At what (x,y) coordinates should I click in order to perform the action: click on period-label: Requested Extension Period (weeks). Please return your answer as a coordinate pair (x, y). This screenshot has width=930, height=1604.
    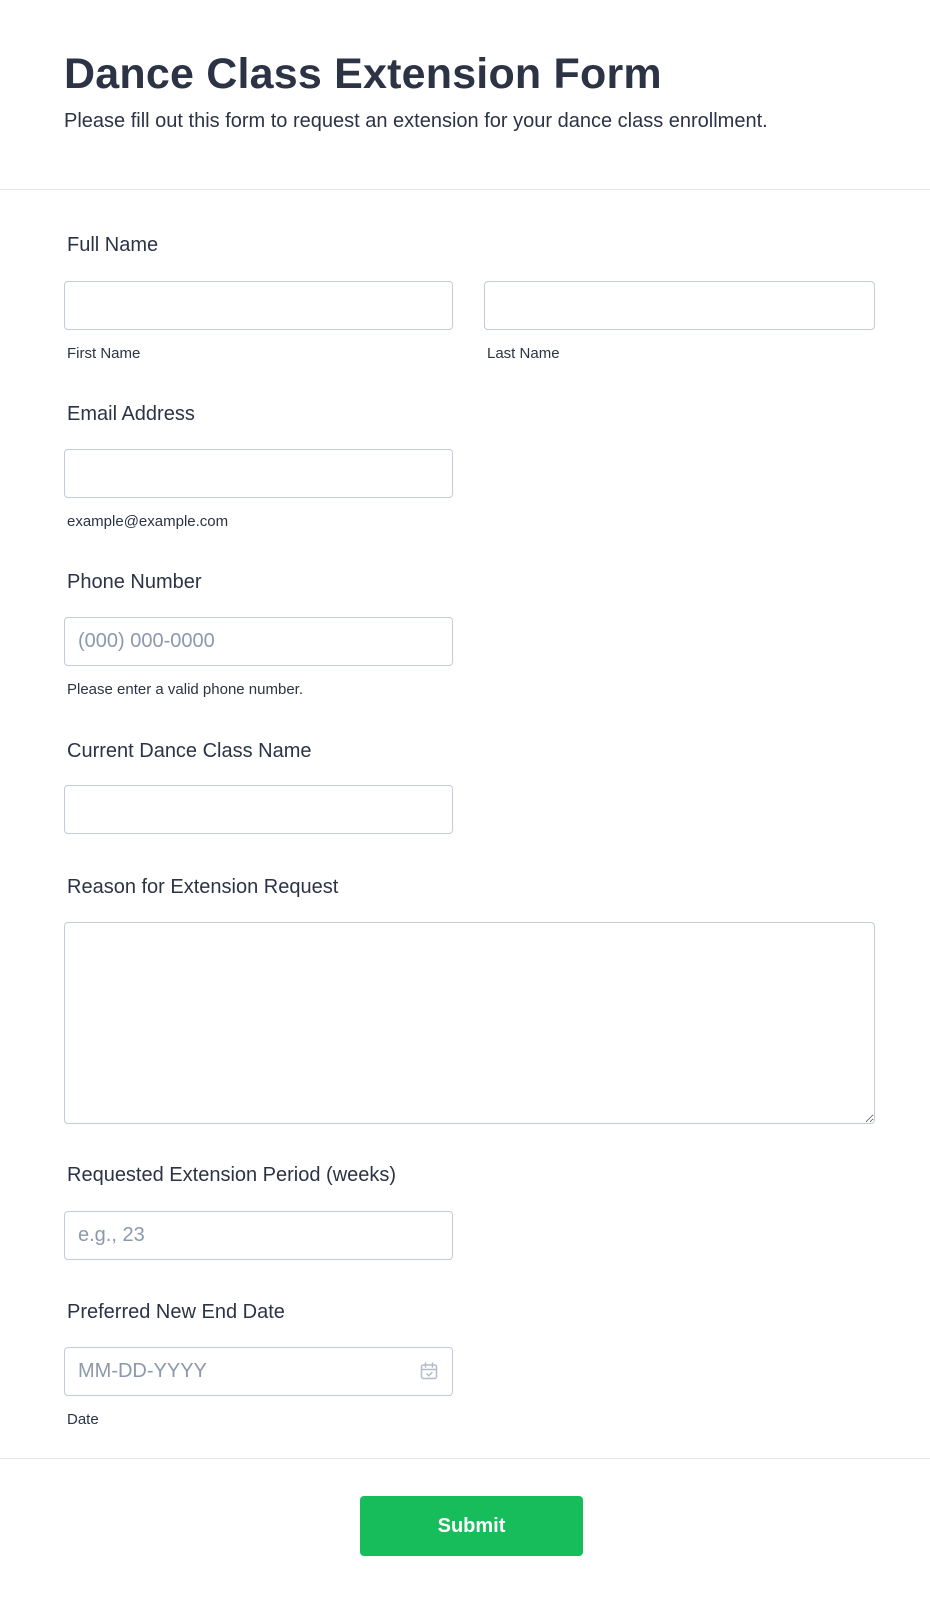
    Looking at the image, I should click on (232, 1175).